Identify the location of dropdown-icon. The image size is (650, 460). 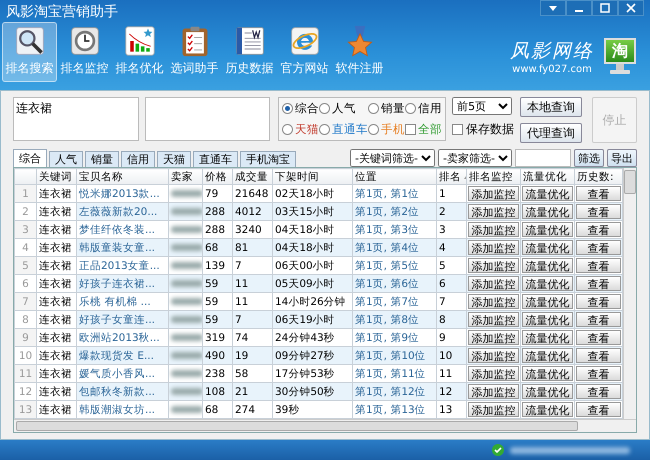
(553, 8).